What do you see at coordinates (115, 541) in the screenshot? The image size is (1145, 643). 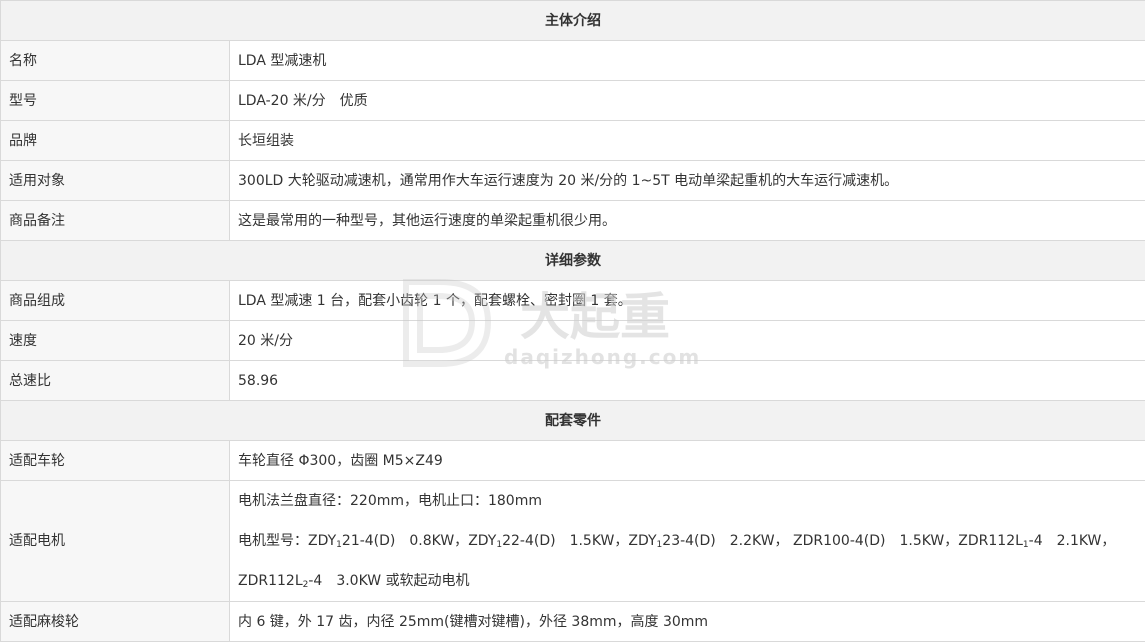 I see `row-label-motor: 适配电机` at bounding box center [115, 541].